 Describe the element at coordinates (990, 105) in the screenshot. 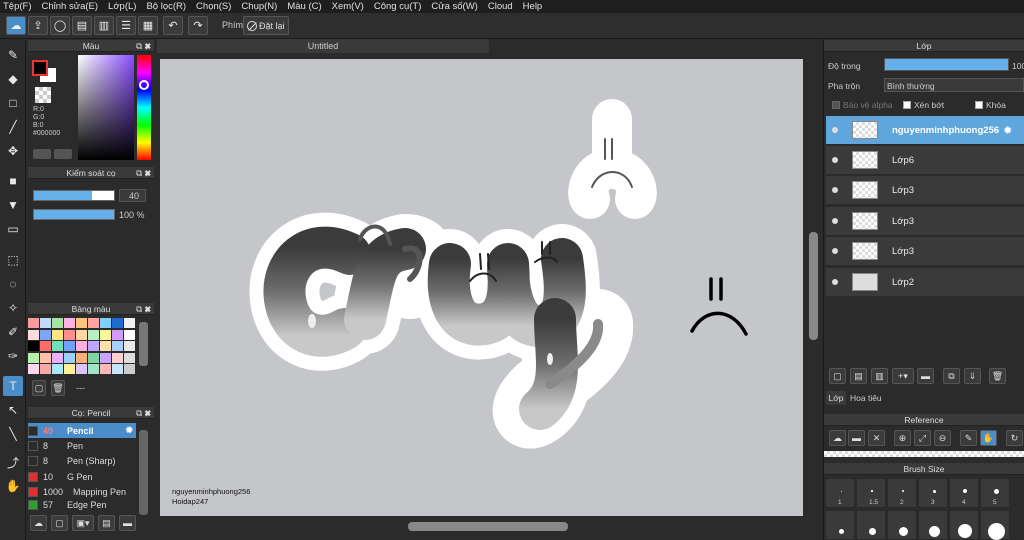

I see `lock-checkbox: Khóa` at that location.